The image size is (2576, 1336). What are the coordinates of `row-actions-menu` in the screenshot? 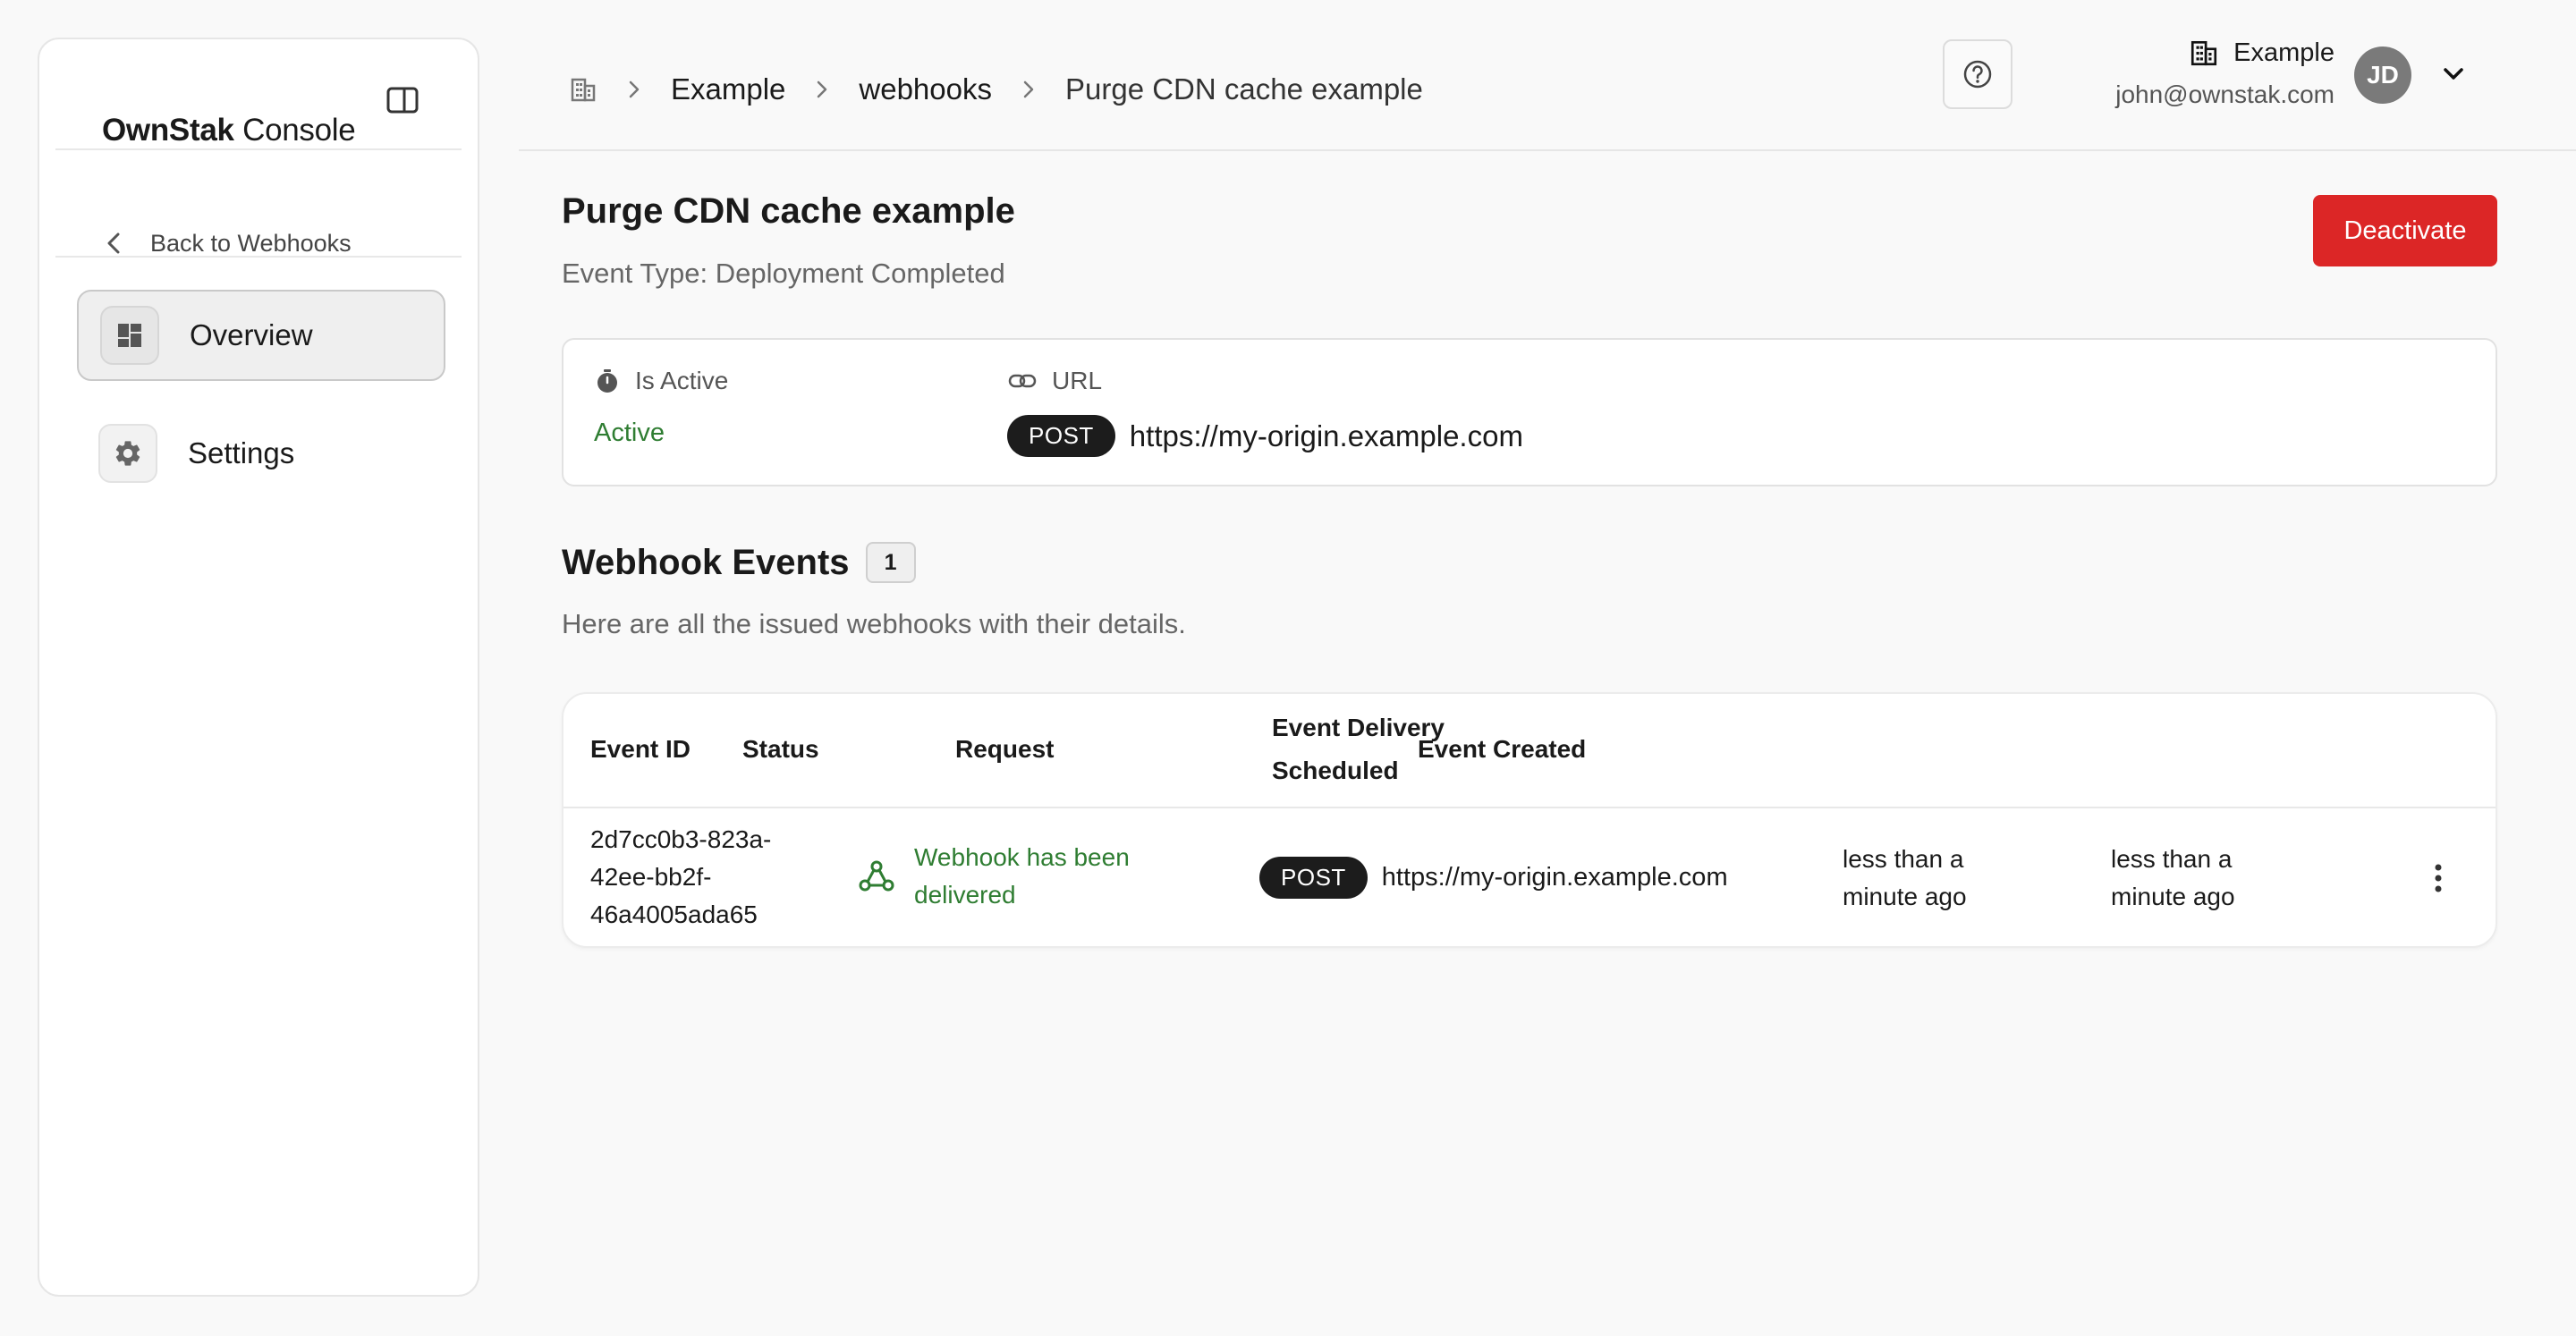 It's located at (2438, 879).